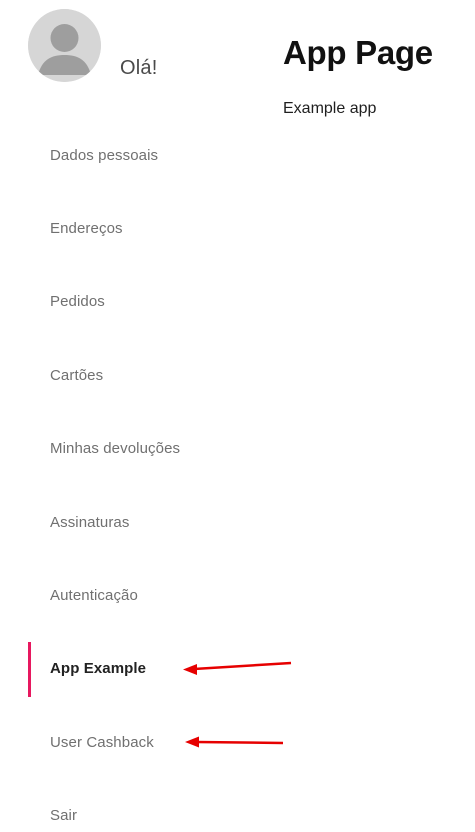 The width and height of the screenshot is (475, 832). Describe the element at coordinates (237, 704) in the screenshot. I see `annotation-arrows` at that location.